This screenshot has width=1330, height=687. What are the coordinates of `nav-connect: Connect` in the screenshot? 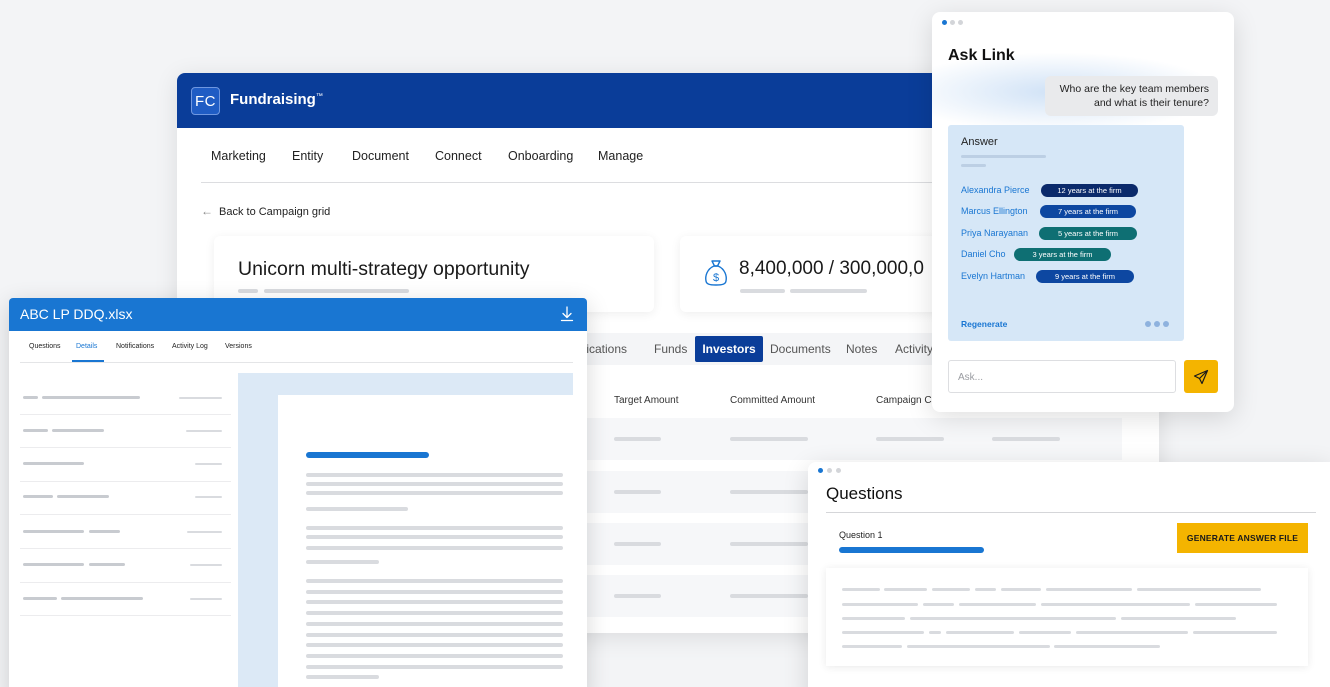 It's located at (458, 156).